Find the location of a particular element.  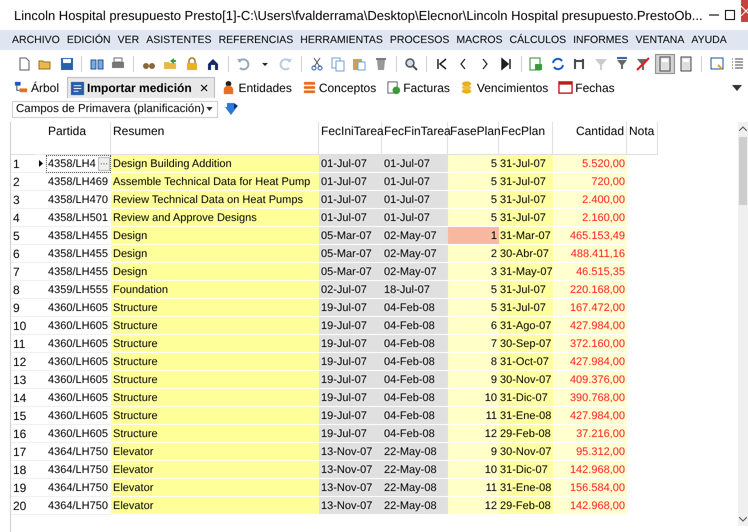

tab-label: Importar medición is located at coordinates (139, 88).